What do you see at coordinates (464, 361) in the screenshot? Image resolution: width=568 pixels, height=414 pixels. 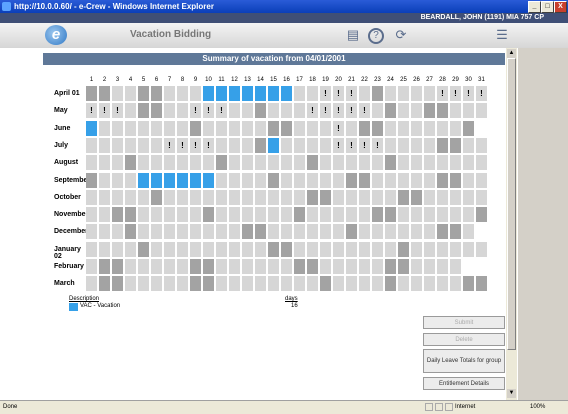 I see `daily-leave-totals-button: Daily Leave Totals for group` at bounding box center [464, 361].